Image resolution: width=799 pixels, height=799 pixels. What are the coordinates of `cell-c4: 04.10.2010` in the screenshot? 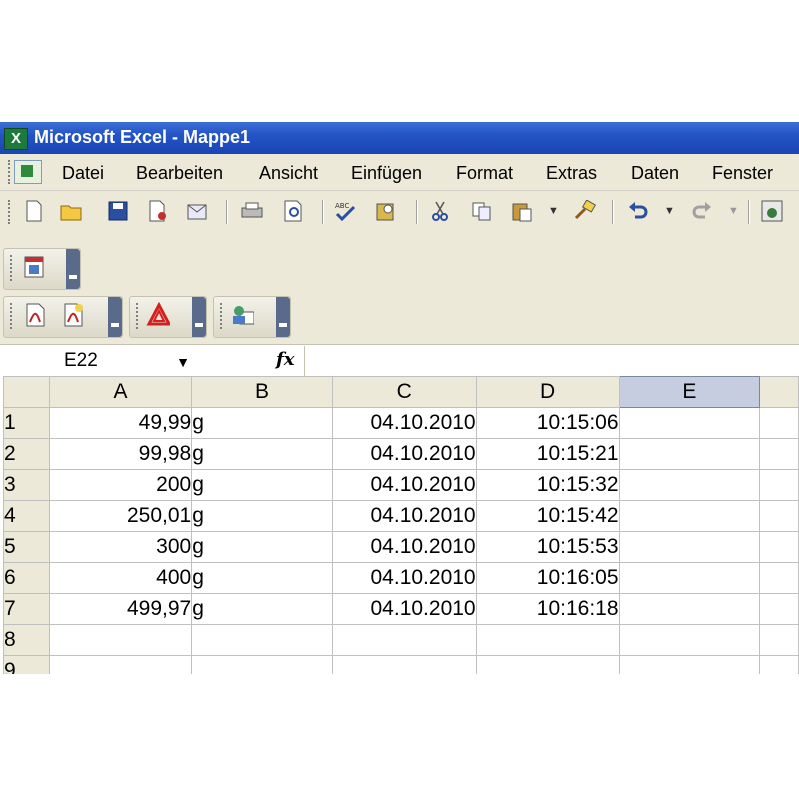 It's located at (404, 516).